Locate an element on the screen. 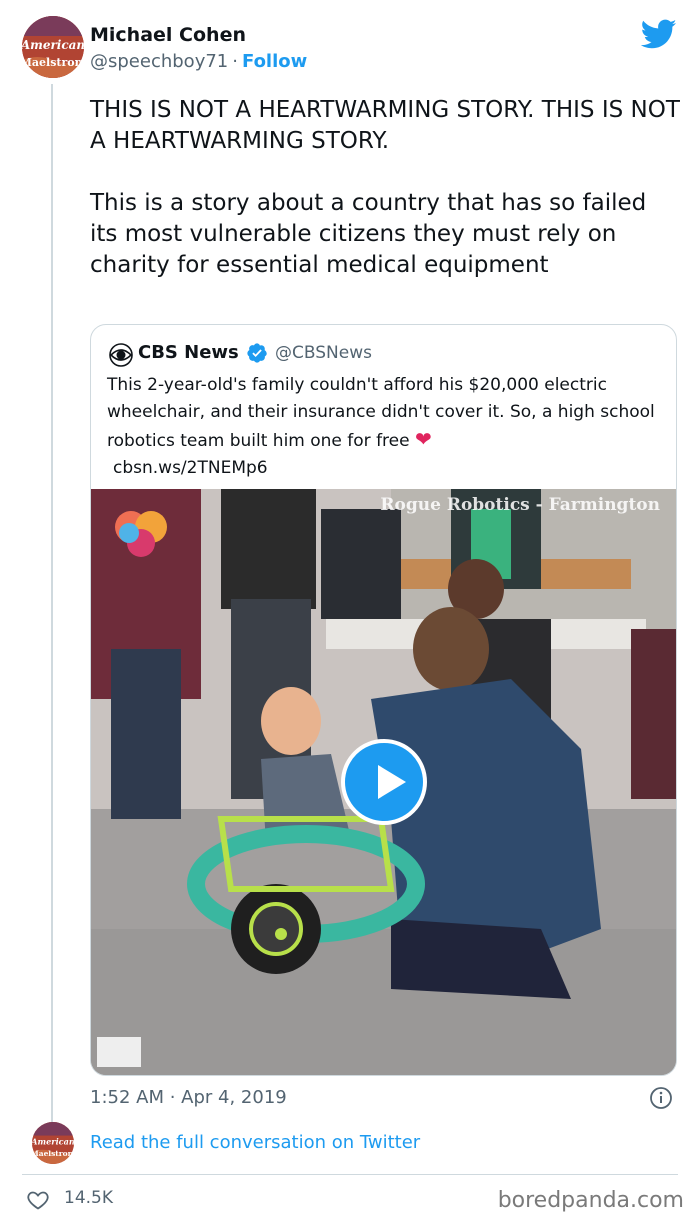 This screenshot has width=700, height=1227. like-count: 14.5K is located at coordinates (88, 1198).